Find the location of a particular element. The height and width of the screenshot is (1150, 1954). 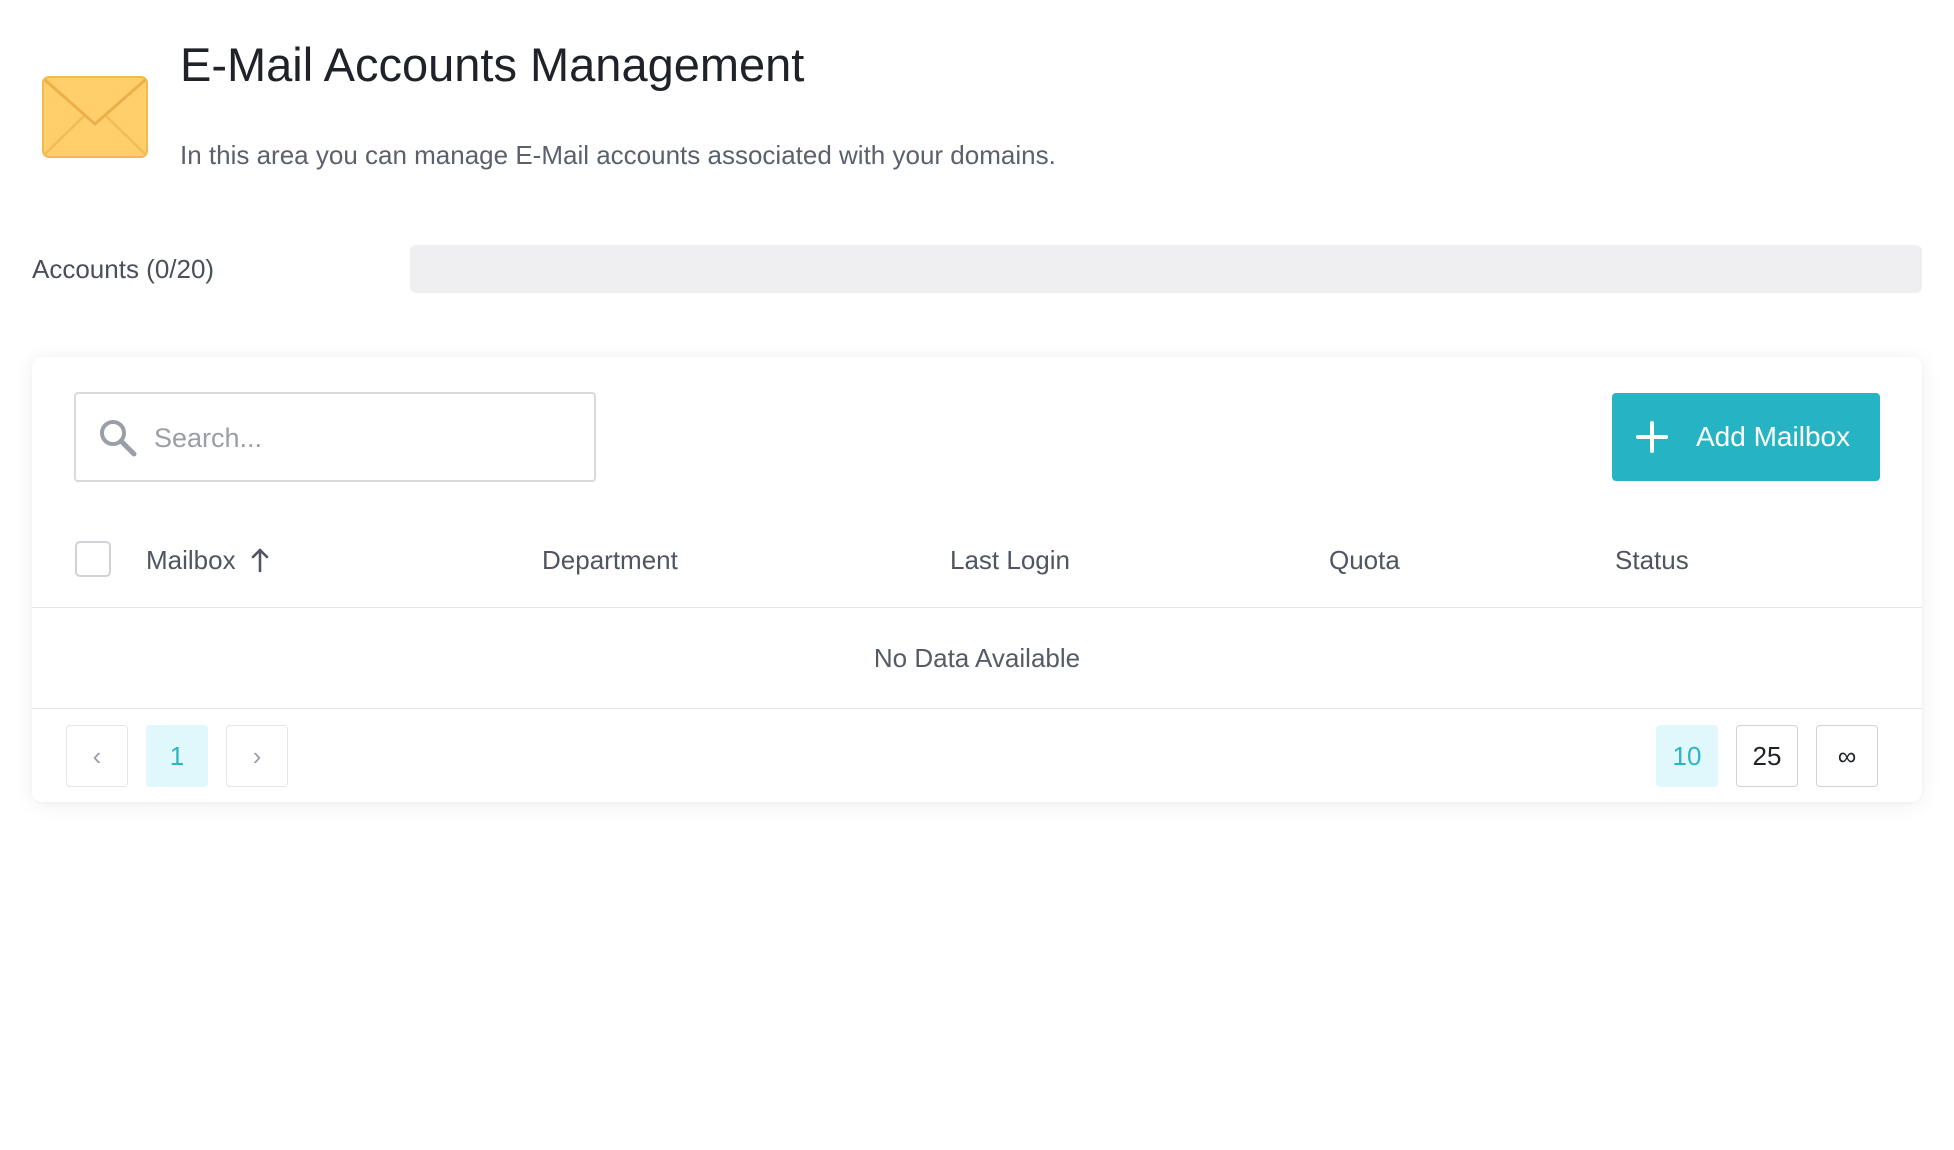

chevron-left-icon: ‹ is located at coordinates (97, 755).